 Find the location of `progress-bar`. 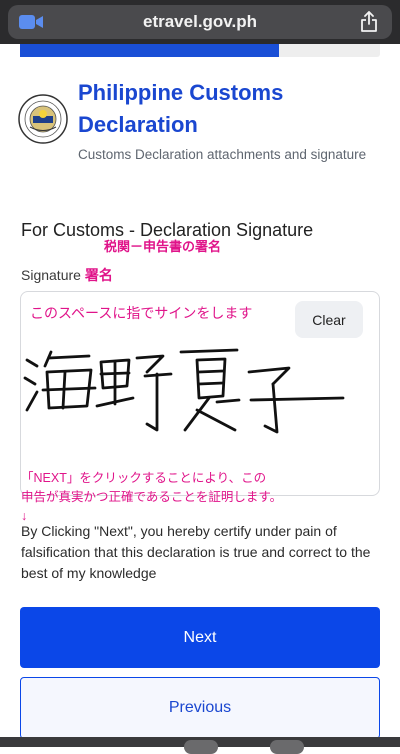

progress-bar is located at coordinates (200, 50).